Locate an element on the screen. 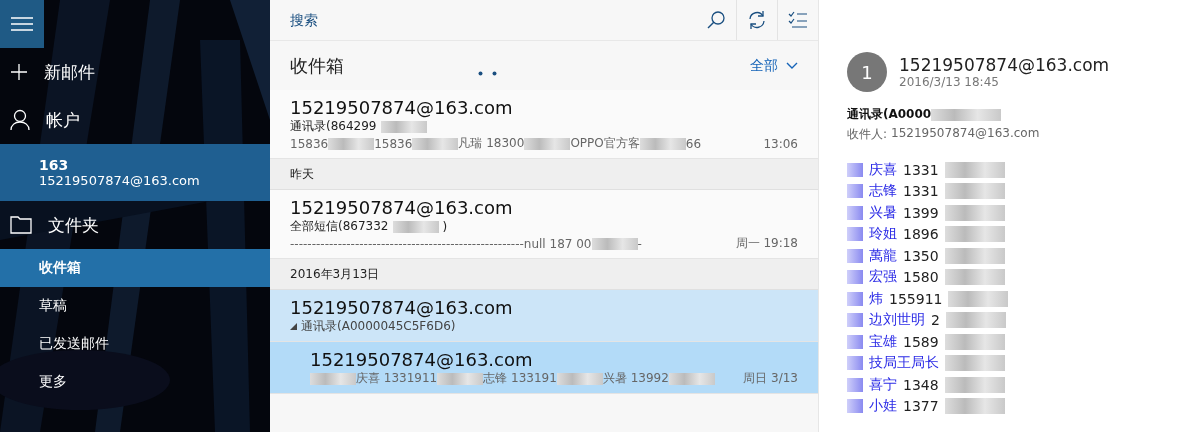 This screenshot has width=1193, height=432. folder-item: 收件箱 is located at coordinates (135, 268).